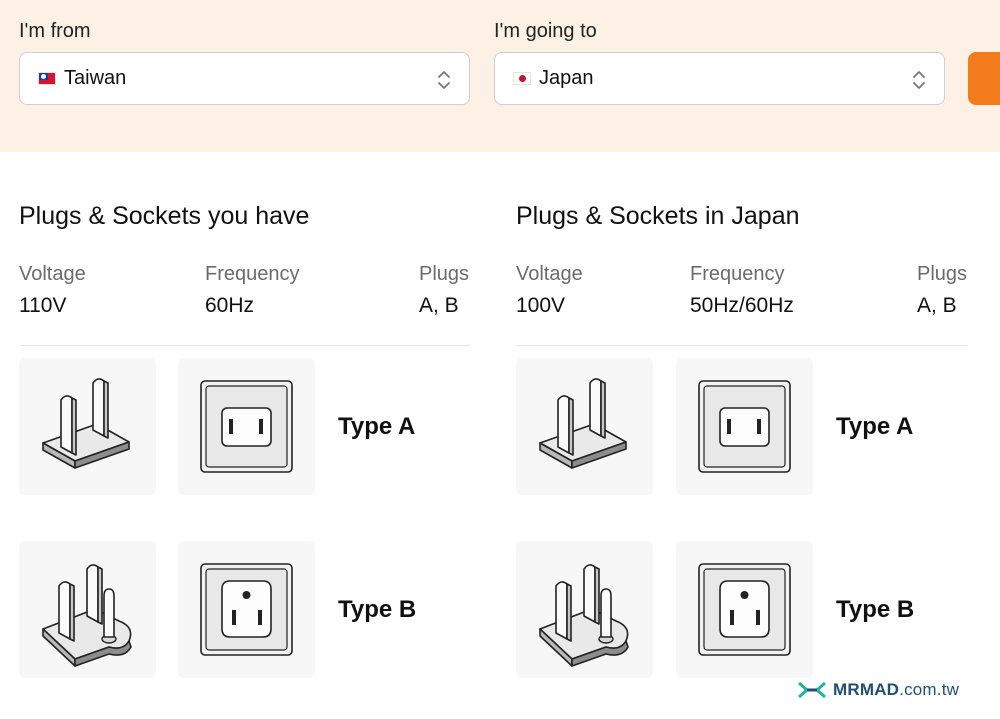 This screenshot has width=1000, height=719. I want to click on section-title-left: Plugs & Sockets you have, so click(164, 216).